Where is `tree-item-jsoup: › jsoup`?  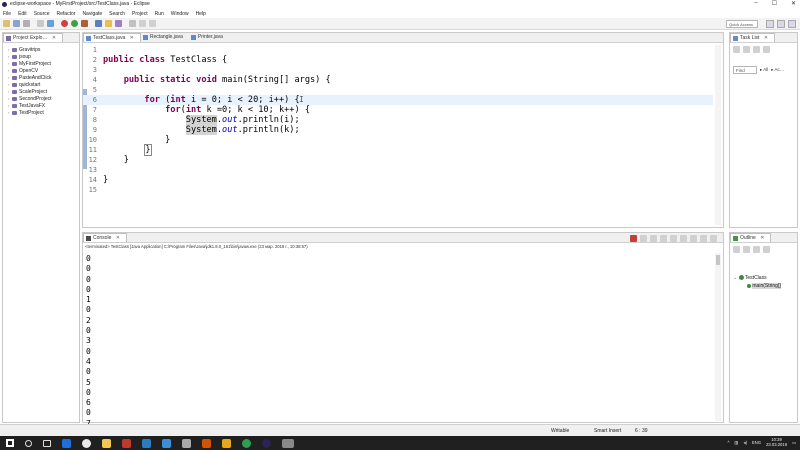
tree-item-jsoup: › jsoup is located at coordinates (41, 56).